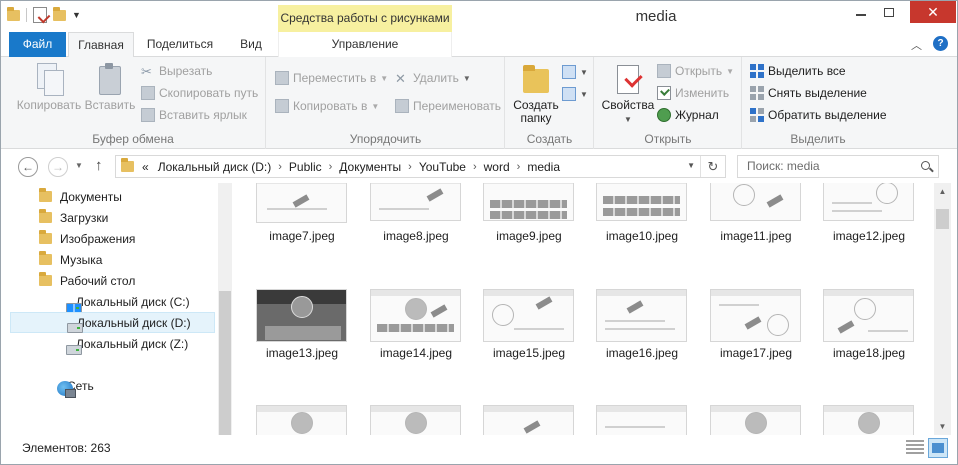 Image resolution: width=958 pixels, height=465 pixels. Describe the element at coordinates (938, 448) in the screenshot. I see `large-icons-view-icon` at that location.